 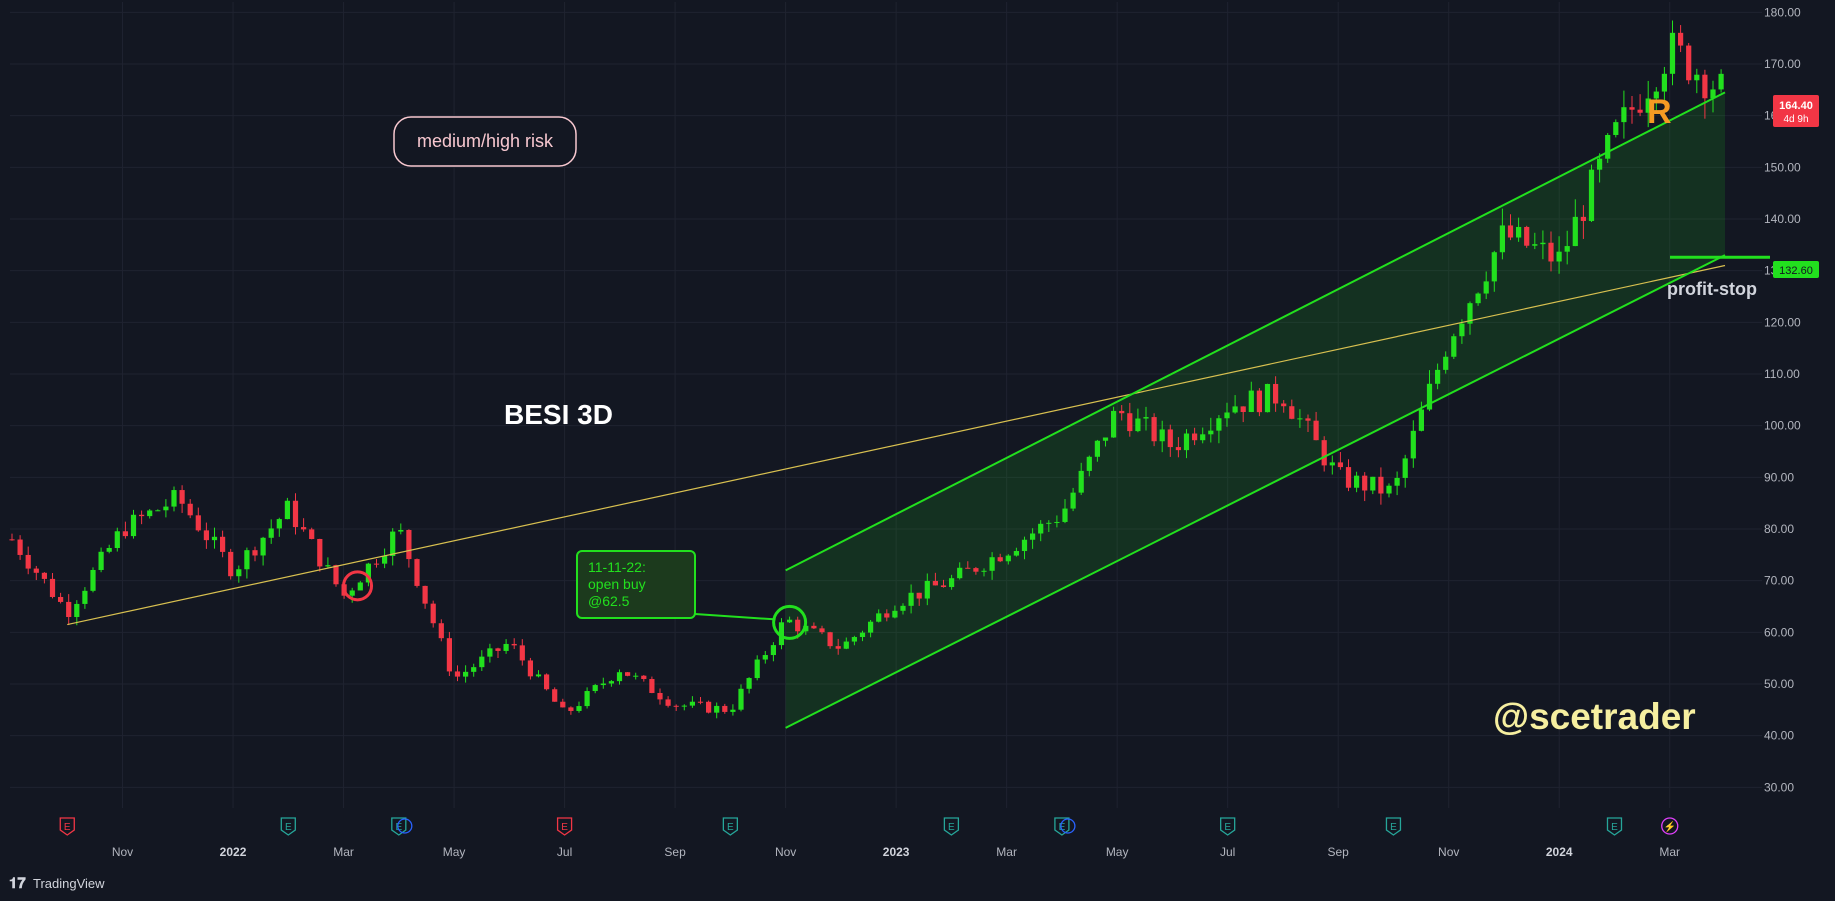 What do you see at coordinates (1782, 64) in the screenshot?
I see `y-tick-label: 170.00` at bounding box center [1782, 64].